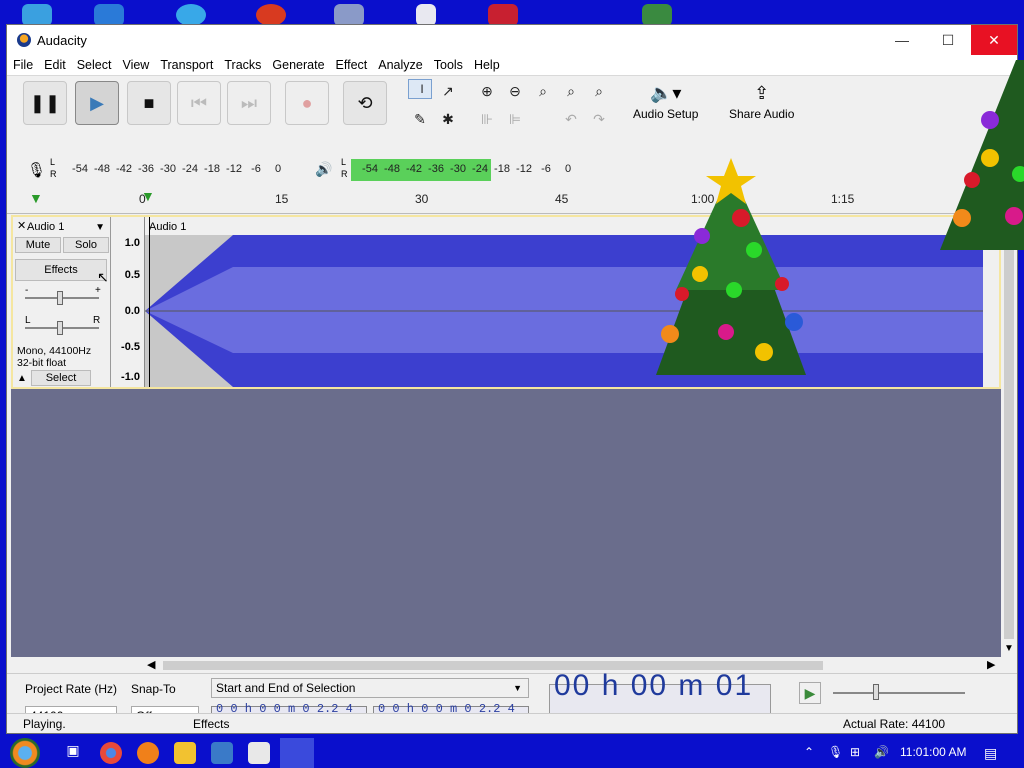 This screenshot has width=1024, height=768. I want to click on task-view-icon: ▣, so click(73, 753).